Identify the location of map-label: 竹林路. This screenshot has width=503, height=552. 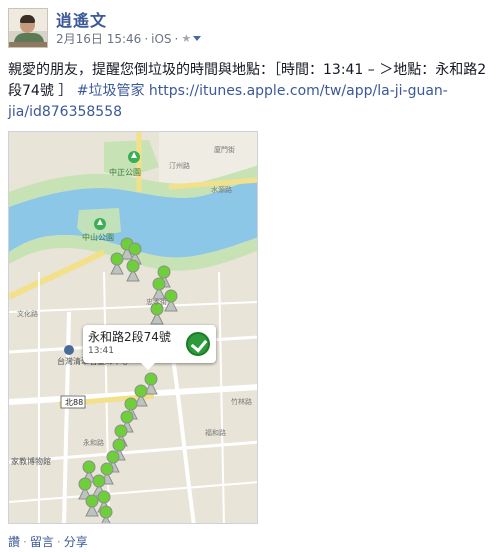
(241, 401).